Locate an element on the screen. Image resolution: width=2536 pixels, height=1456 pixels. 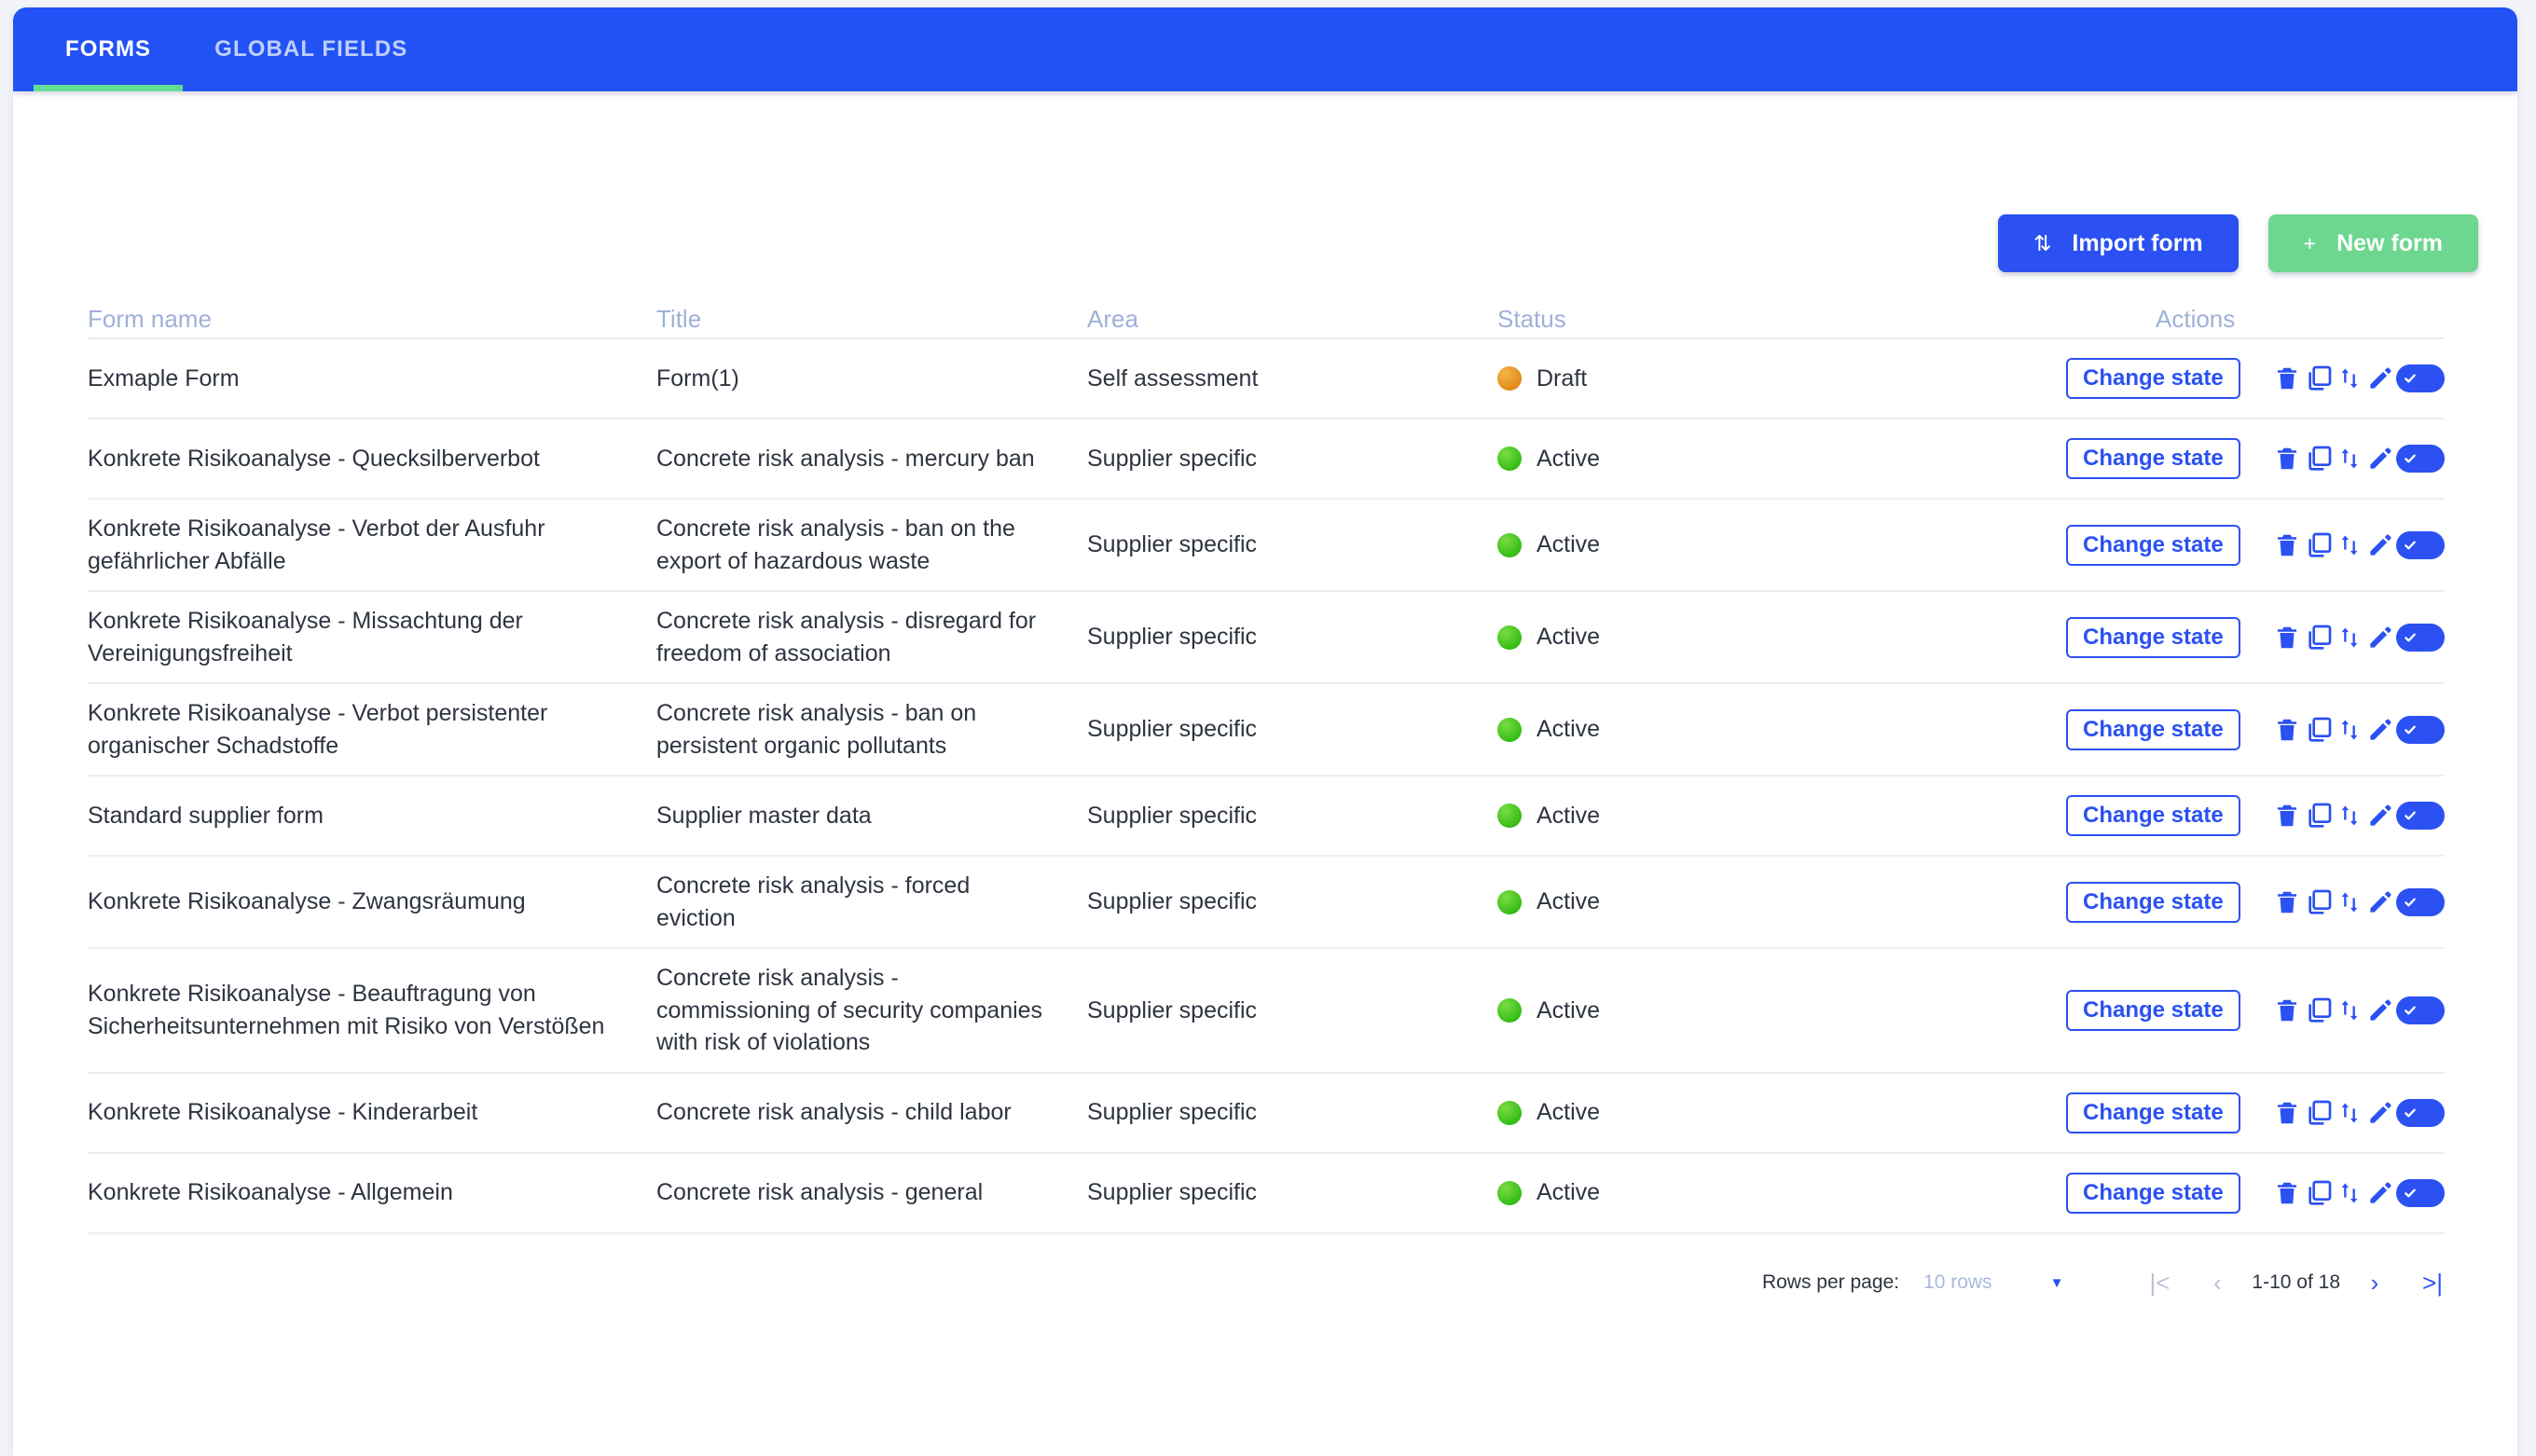
next-page-button: › is located at coordinates (2375, 1282).